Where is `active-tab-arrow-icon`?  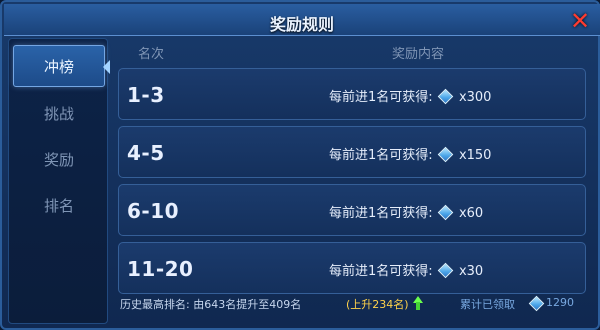
active-tab-arrow-icon is located at coordinates (106, 67).